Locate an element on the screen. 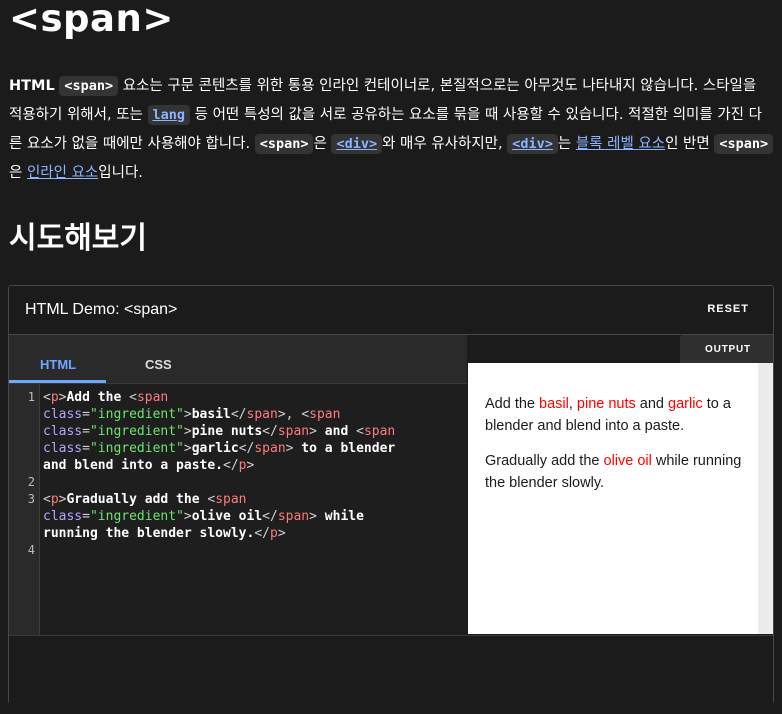 The width and height of the screenshot is (782, 714). editor-tabs: HTML CSS is located at coordinates (238, 359).